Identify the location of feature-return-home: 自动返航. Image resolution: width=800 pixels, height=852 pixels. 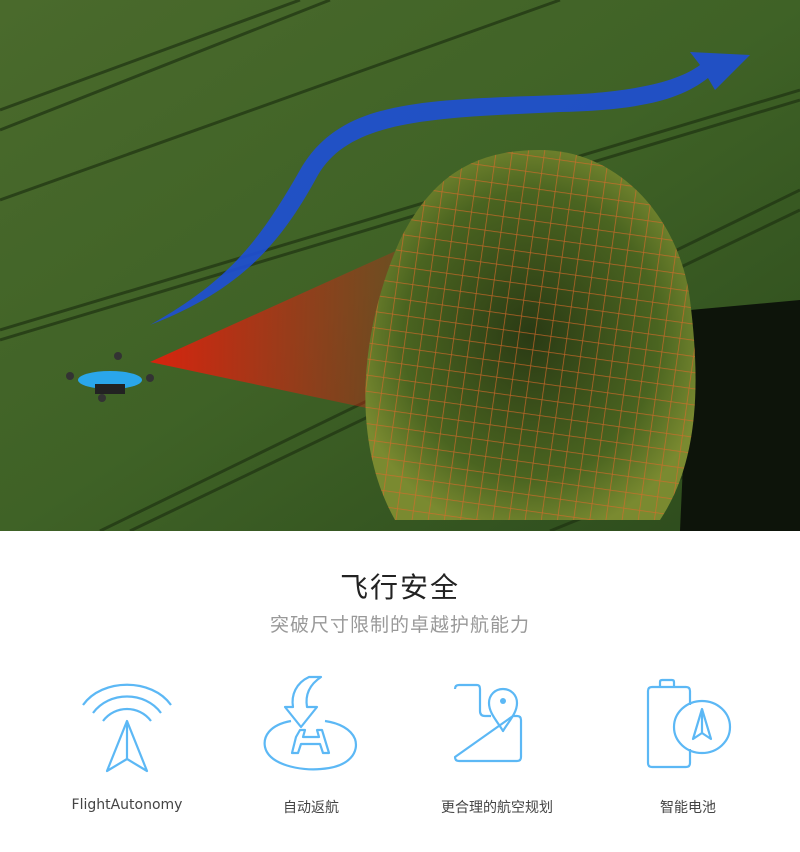
(311, 746).